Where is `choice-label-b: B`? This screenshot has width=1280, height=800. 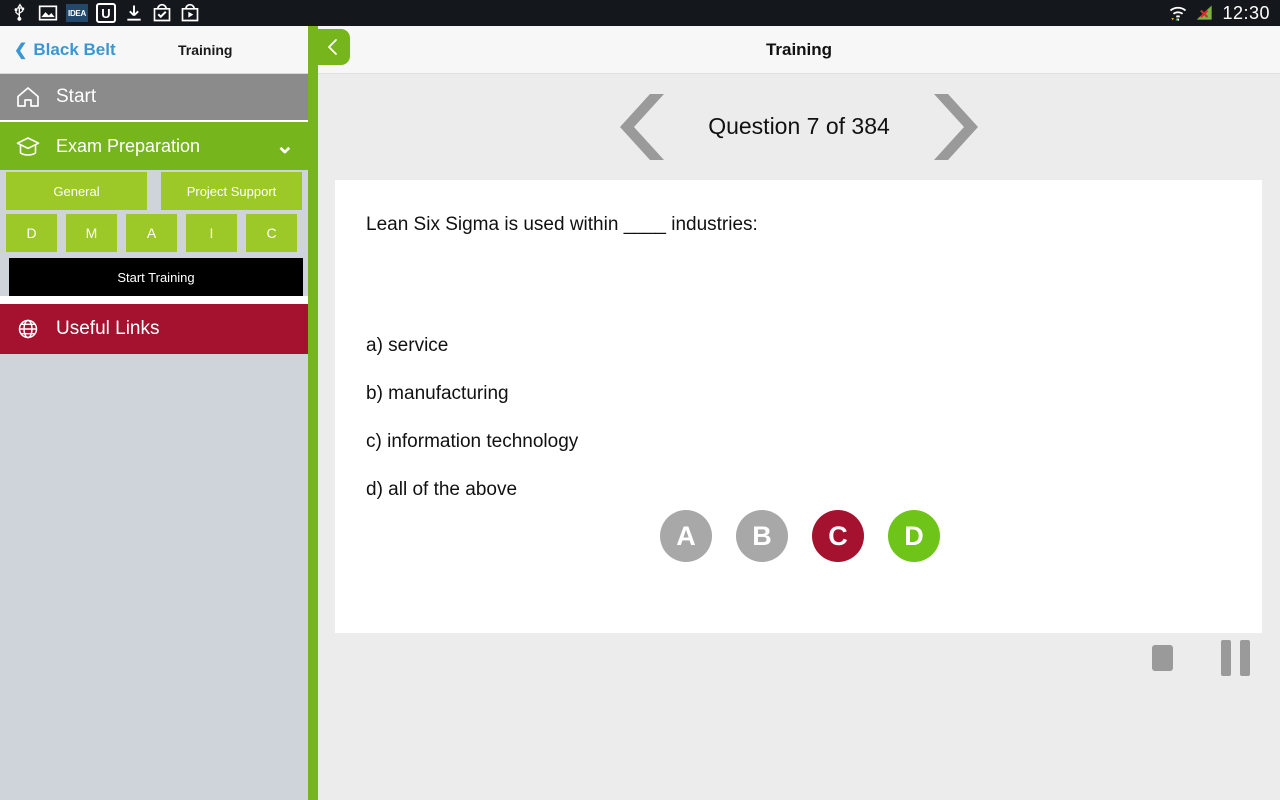
choice-label-b: B is located at coordinates (762, 535).